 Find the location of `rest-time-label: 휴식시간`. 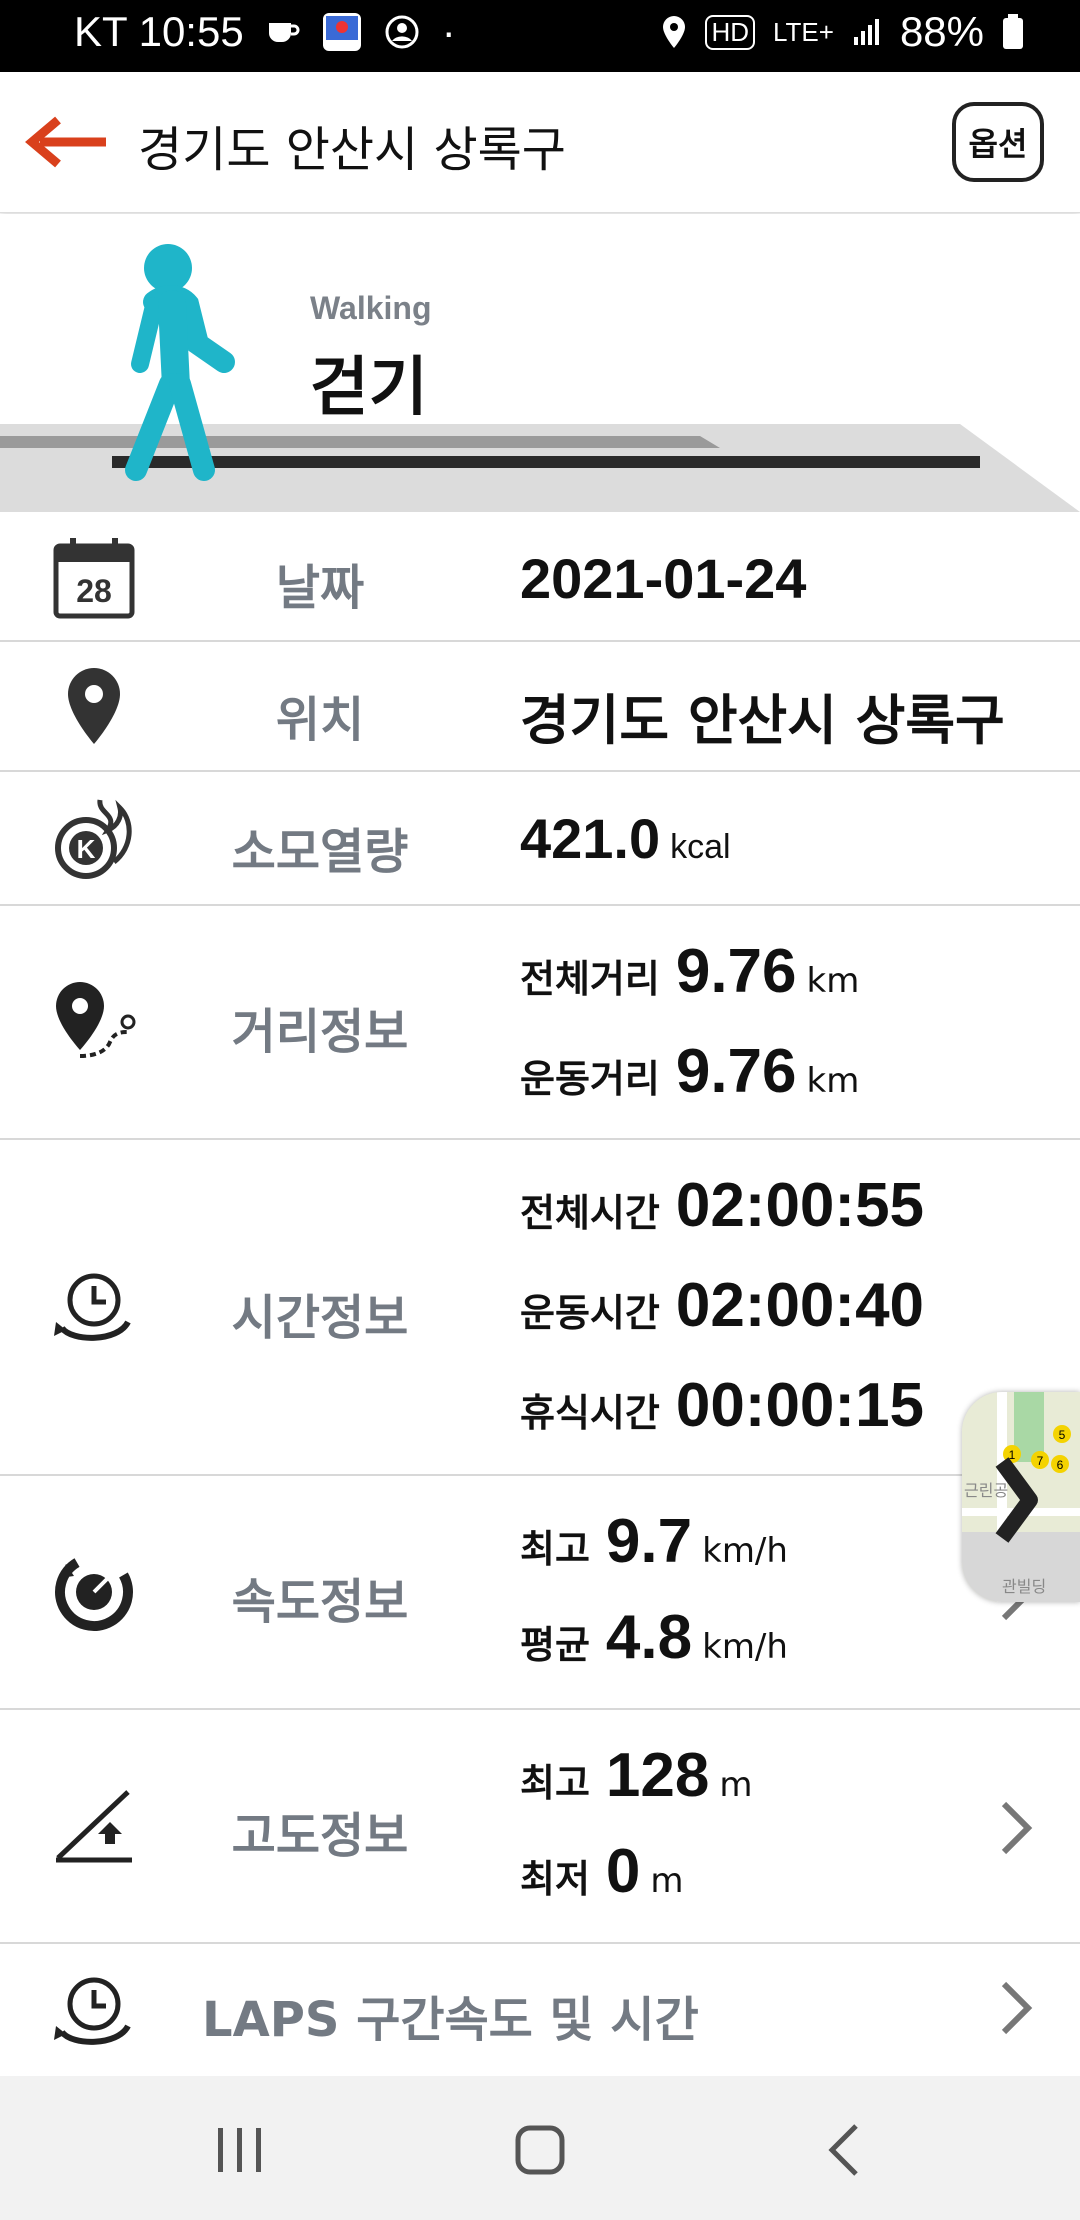

rest-time-label: 휴식시간 is located at coordinates (590, 1413).